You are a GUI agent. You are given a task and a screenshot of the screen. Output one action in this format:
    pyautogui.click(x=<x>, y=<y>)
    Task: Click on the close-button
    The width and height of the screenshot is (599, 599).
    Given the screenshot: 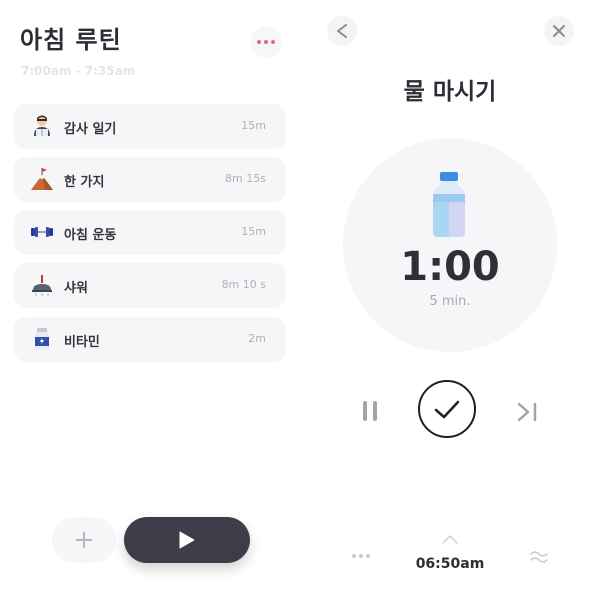 What is the action you would take?
    pyautogui.click(x=559, y=31)
    